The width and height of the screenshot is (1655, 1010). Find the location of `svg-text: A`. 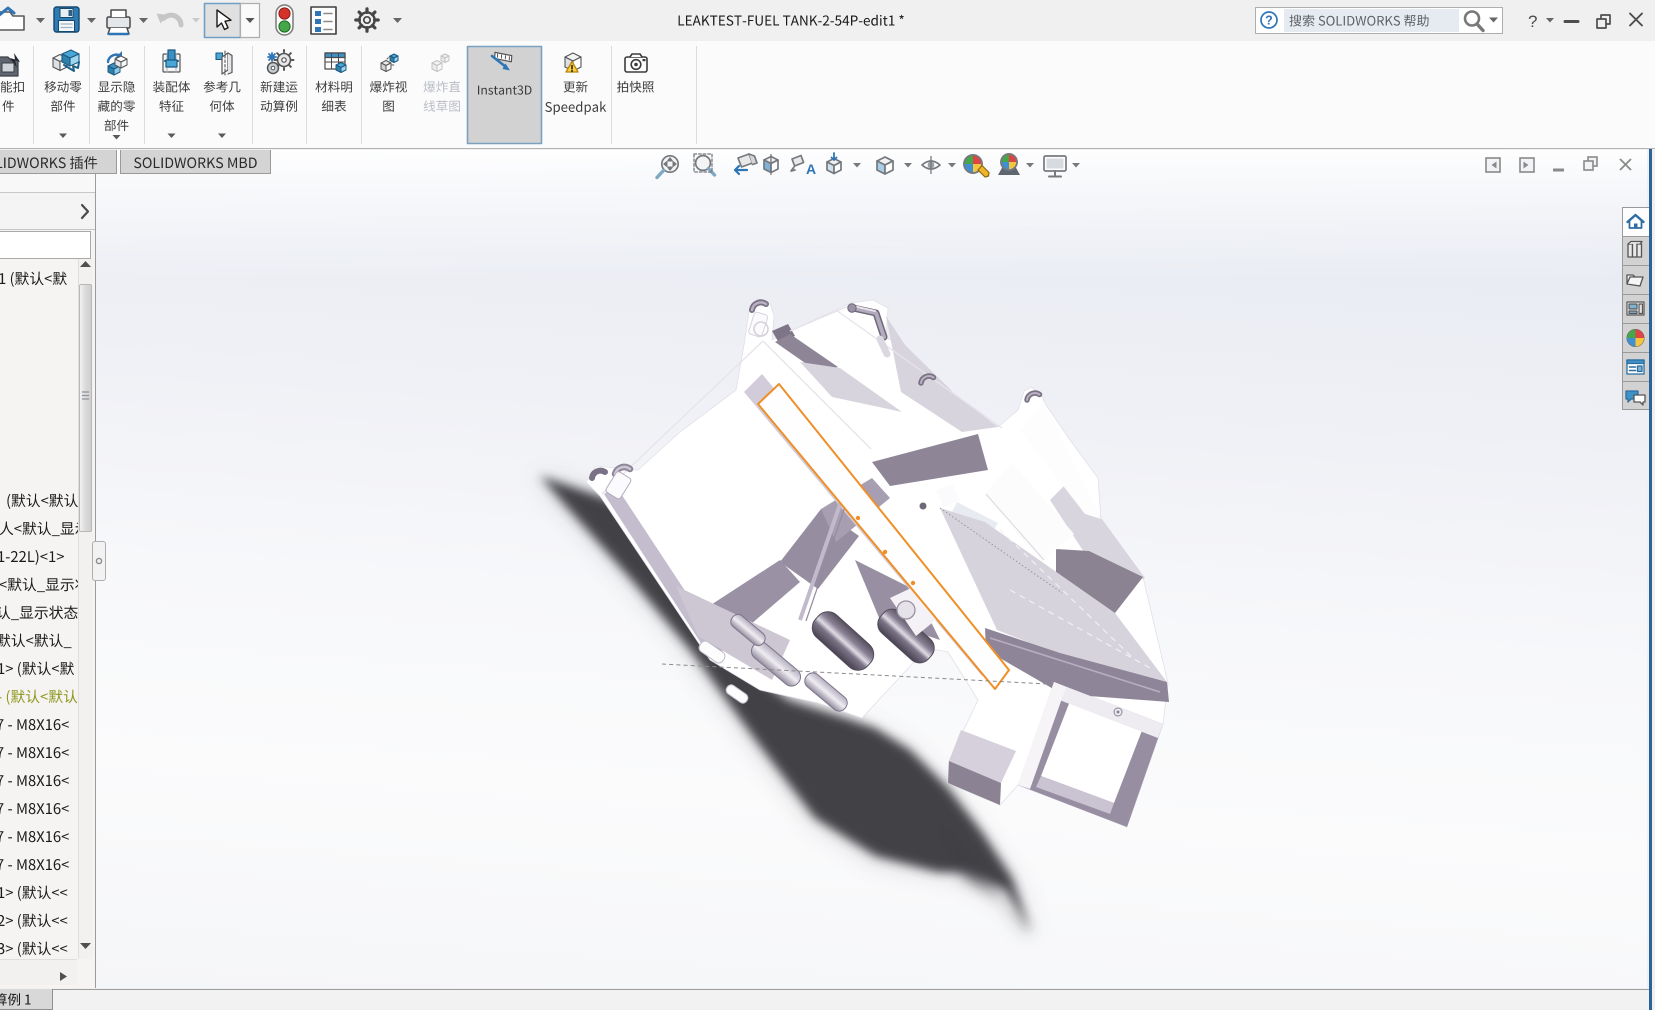

svg-text: A is located at coordinates (811, 169).